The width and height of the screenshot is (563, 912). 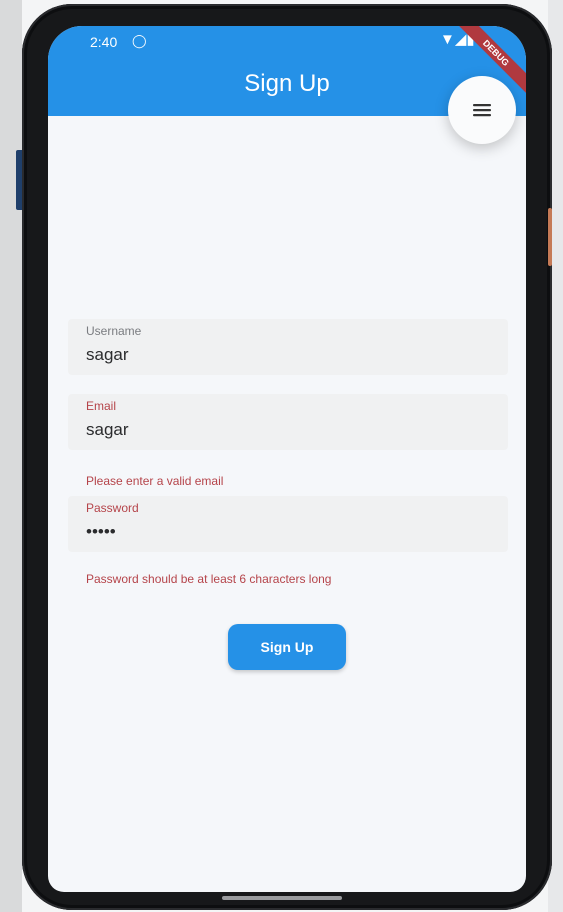 I want to click on menu-icon, so click(x=482, y=110).